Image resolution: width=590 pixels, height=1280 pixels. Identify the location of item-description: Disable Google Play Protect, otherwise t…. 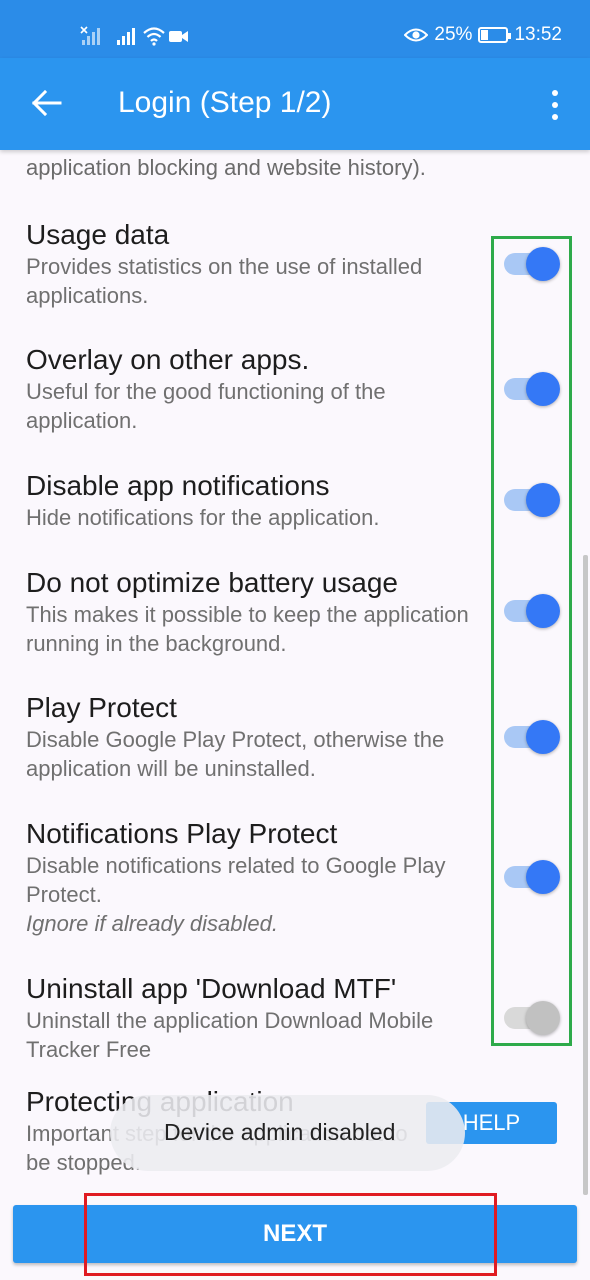
(235, 754).